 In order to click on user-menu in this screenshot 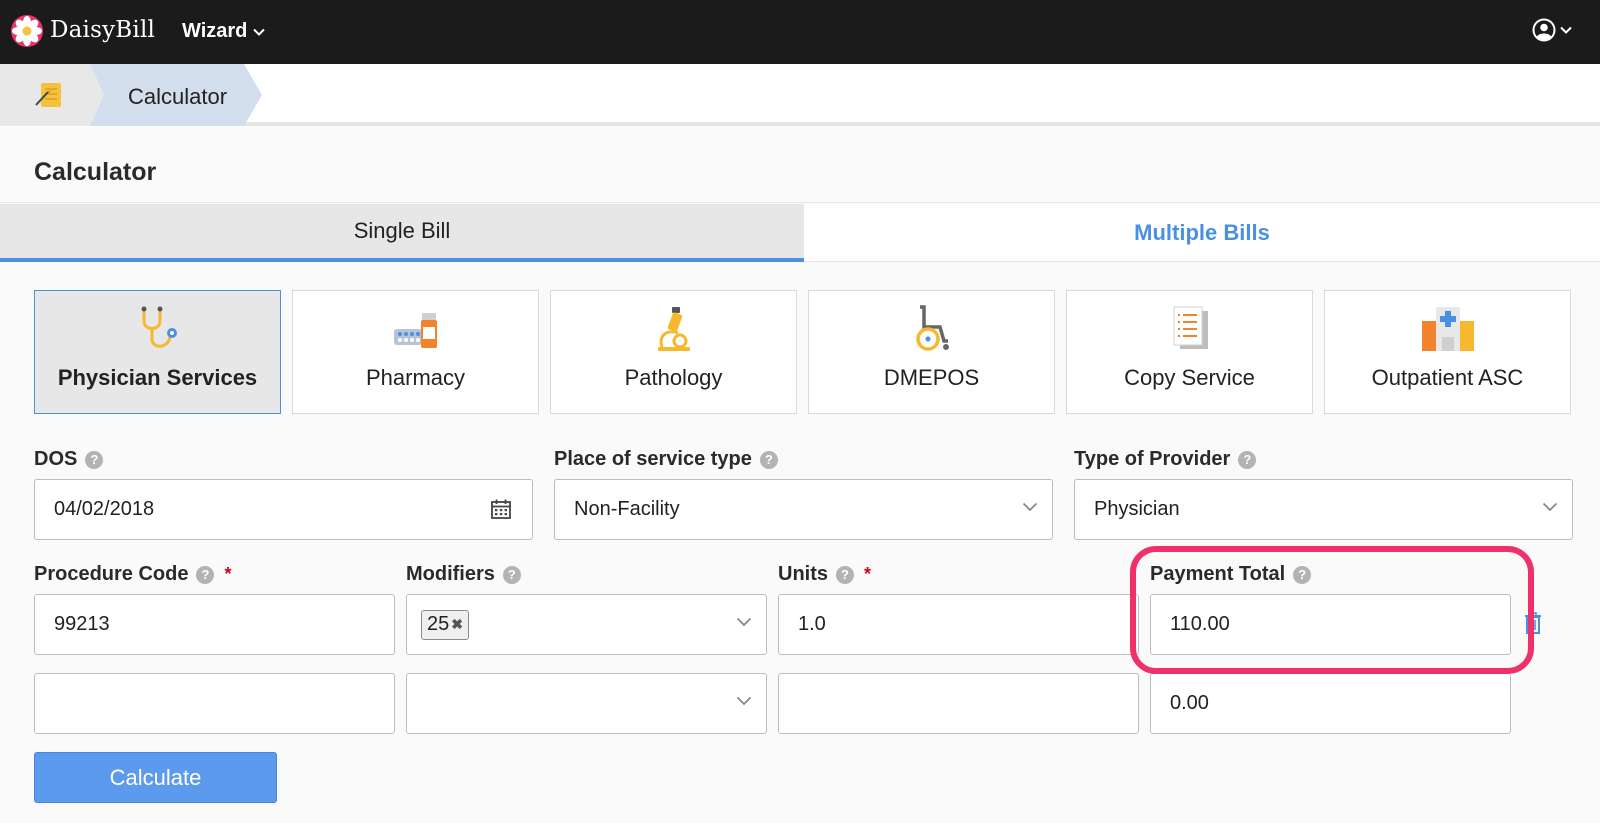, I will do `click(1552, 30)`.